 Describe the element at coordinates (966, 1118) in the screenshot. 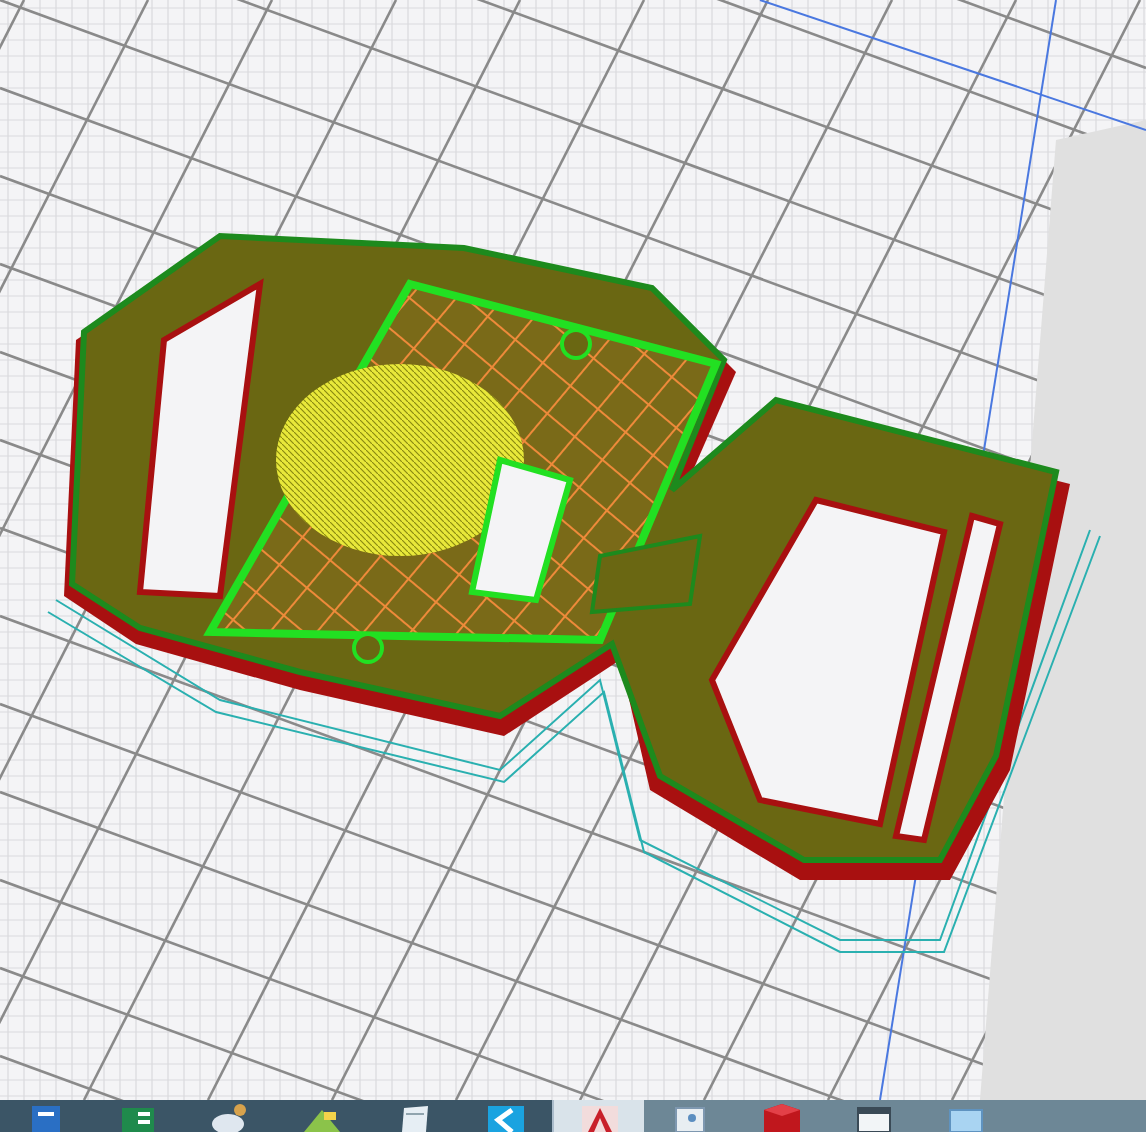

I see `monitor-icon` at that location.